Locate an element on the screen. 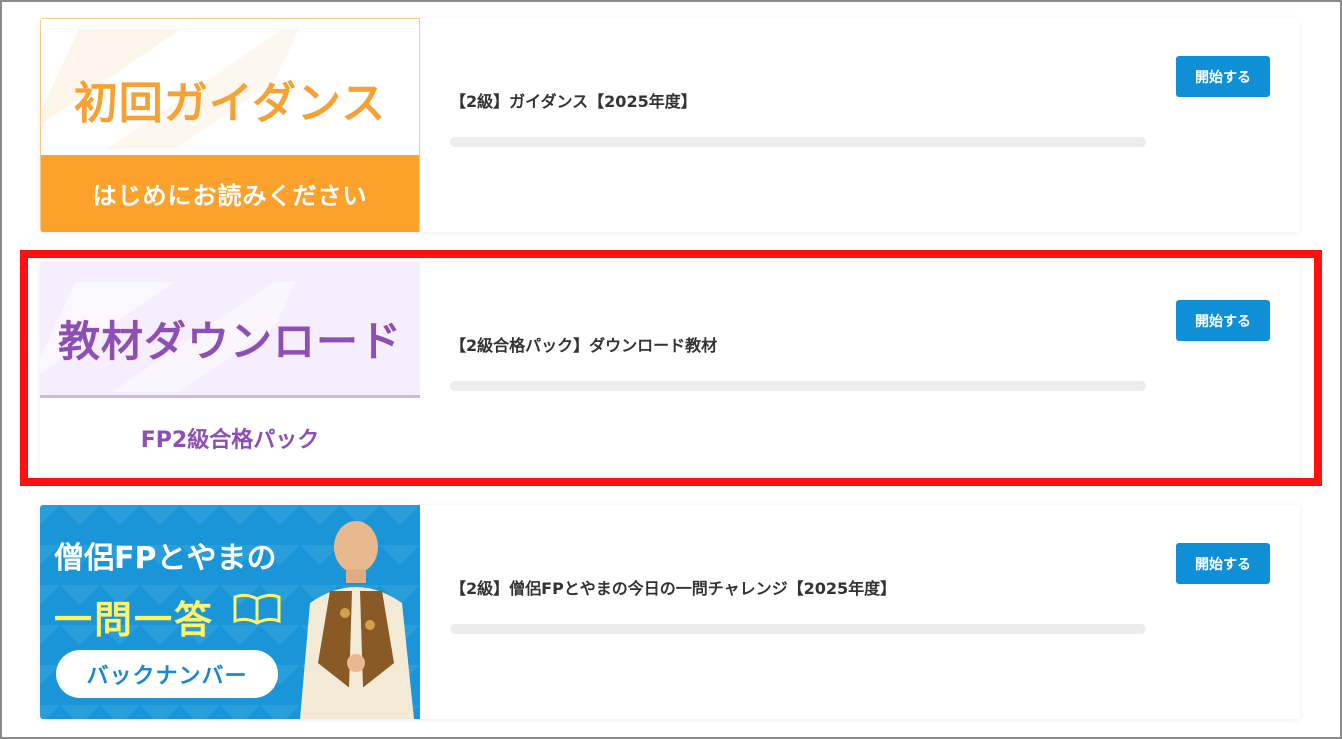 The width and height of the screenshot is (1342, 739). course-thumbnail-daily-question: 僧侶FPとやまの 一問一答 バックナンバー is located at coordinates (230, 612).